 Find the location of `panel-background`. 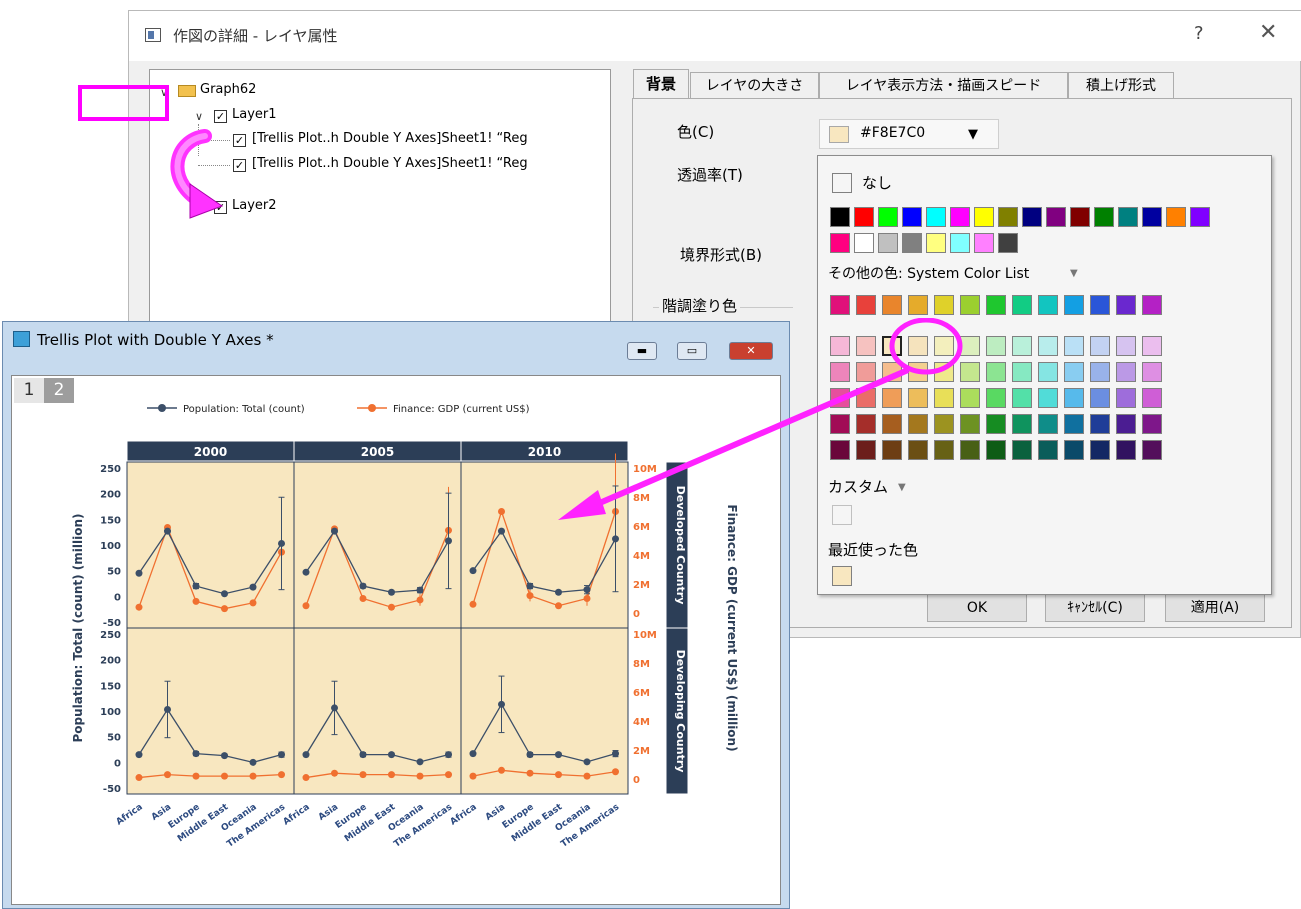

panel-background is located at coordinates (377, 711).